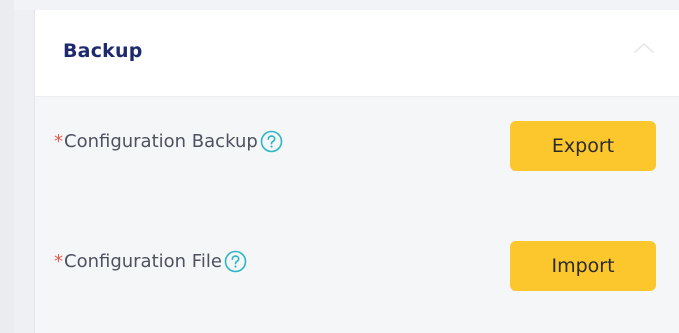 The width and height of the screenshot is (679, 333). Describe the element at coordinates (346, 5) in the screenshot. I see `page-top-strip` at that location.